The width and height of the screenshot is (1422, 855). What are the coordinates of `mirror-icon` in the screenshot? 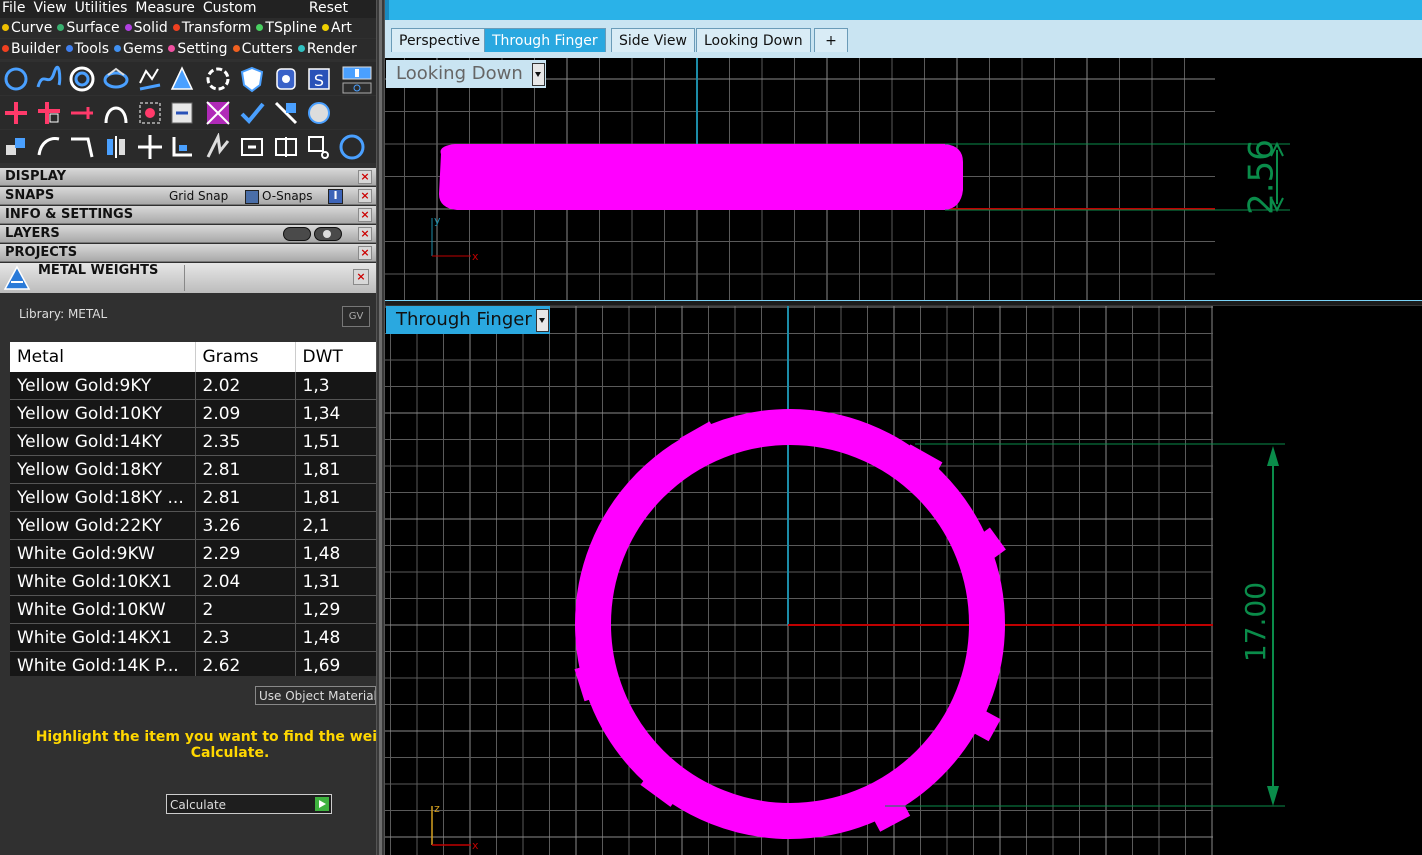 It's located at (116, 147).